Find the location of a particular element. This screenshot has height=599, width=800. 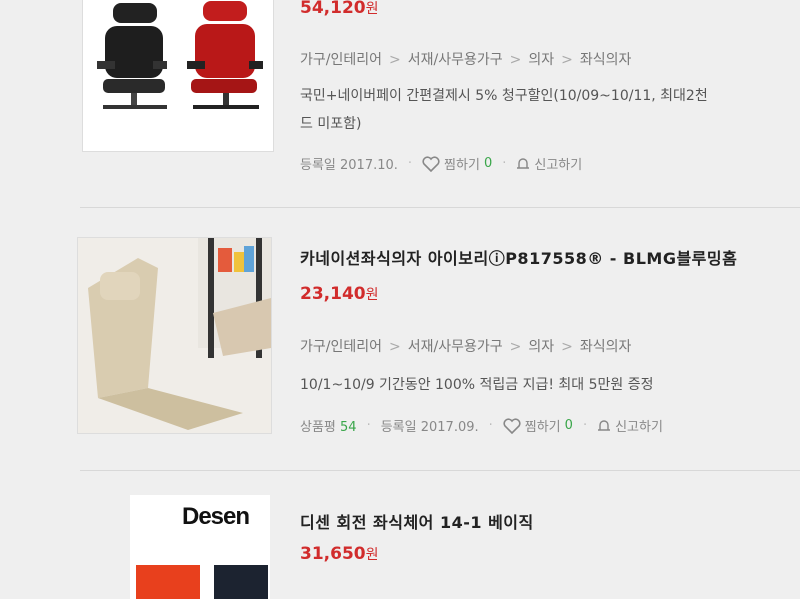

category-breadcrumb-2: 가구/인테리어 > 서재/사무용가구 > 의자 > 좌식의자 is located at coordinates (465, 346).